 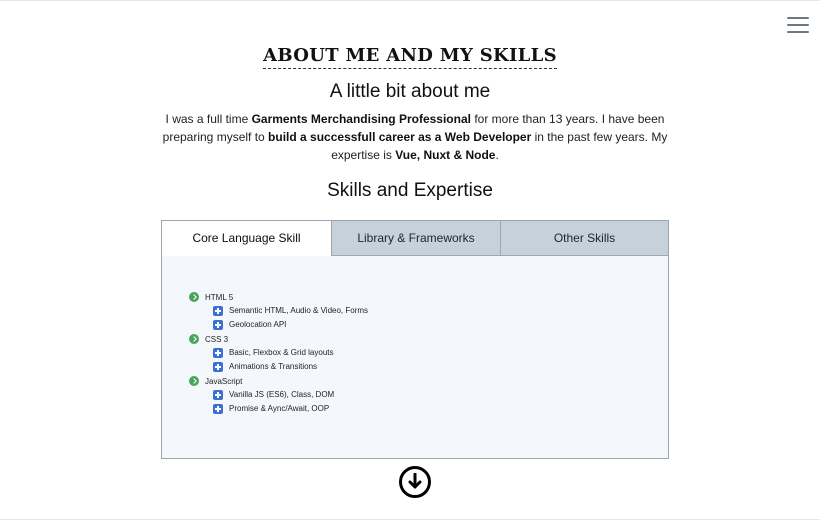 I want to click on skill-item-label: Promise & Aync/Await, OOP, so click(x=279, y=408).